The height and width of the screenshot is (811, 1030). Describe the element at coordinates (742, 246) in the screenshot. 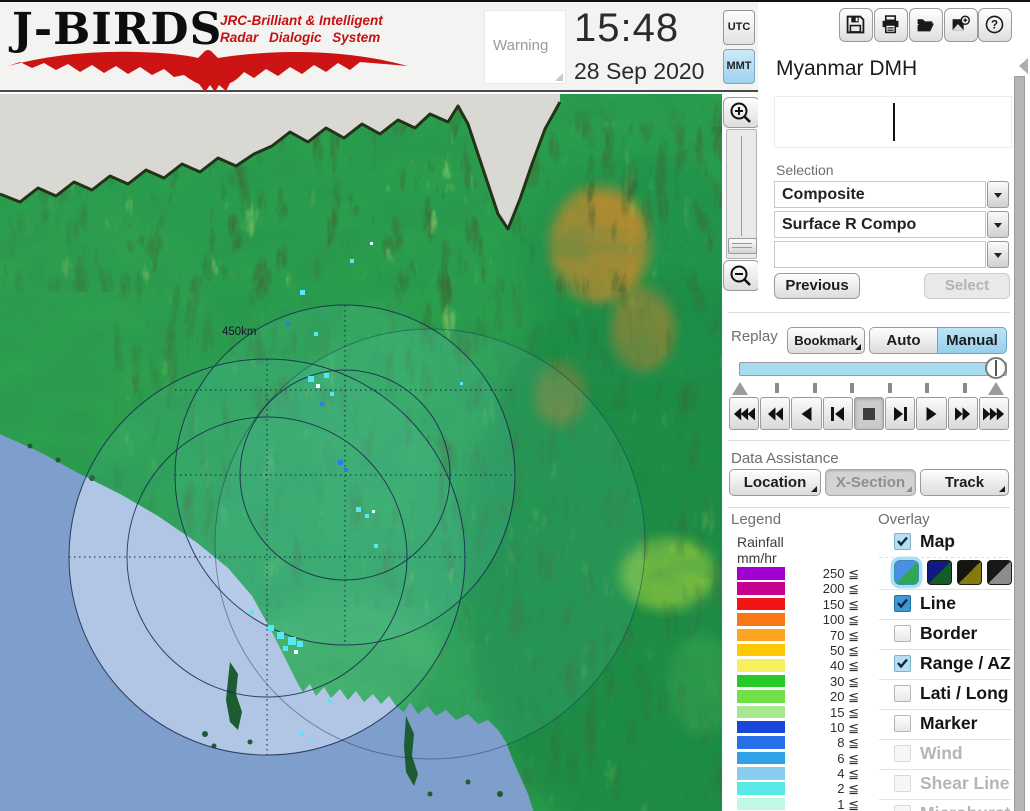

I see `zoom-slider-thumb` at that location.